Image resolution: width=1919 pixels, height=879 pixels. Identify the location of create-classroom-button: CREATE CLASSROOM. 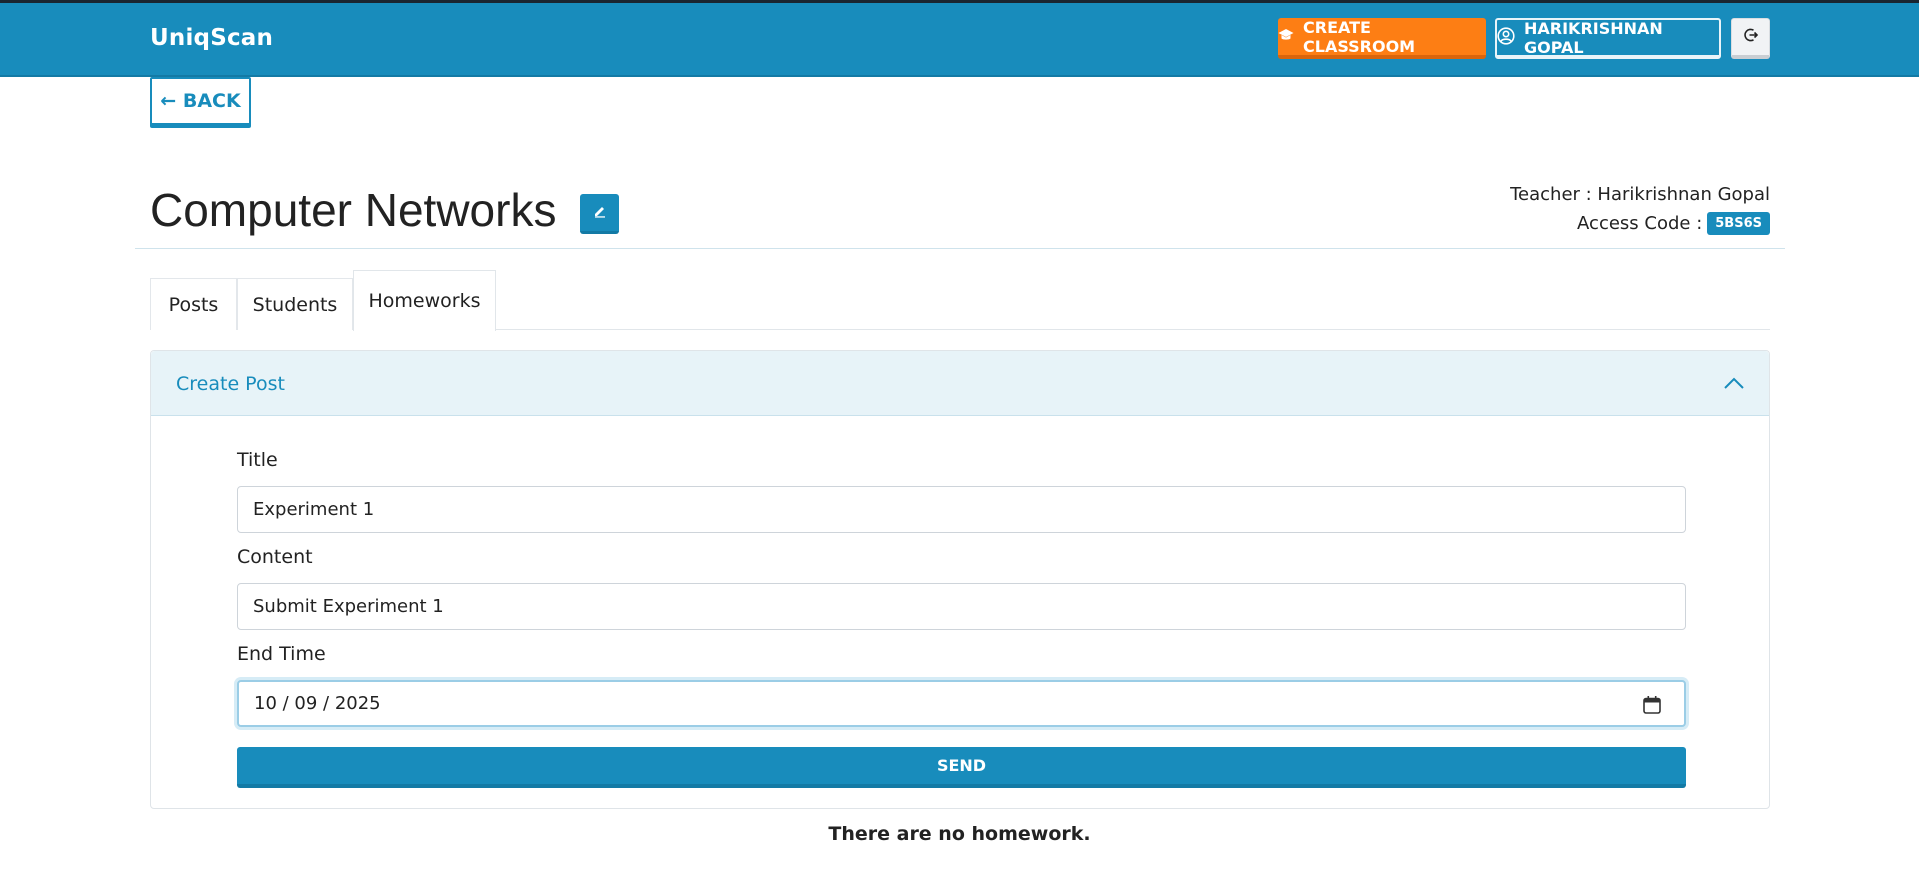
(1382, 38).